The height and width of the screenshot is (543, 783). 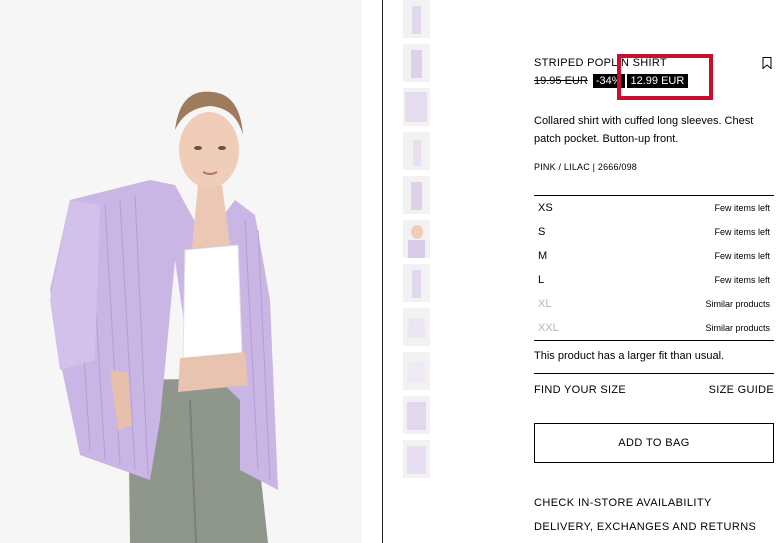 I want to click on add-to-bag-button: ADD TO BAG, so click(x=654, y=443).